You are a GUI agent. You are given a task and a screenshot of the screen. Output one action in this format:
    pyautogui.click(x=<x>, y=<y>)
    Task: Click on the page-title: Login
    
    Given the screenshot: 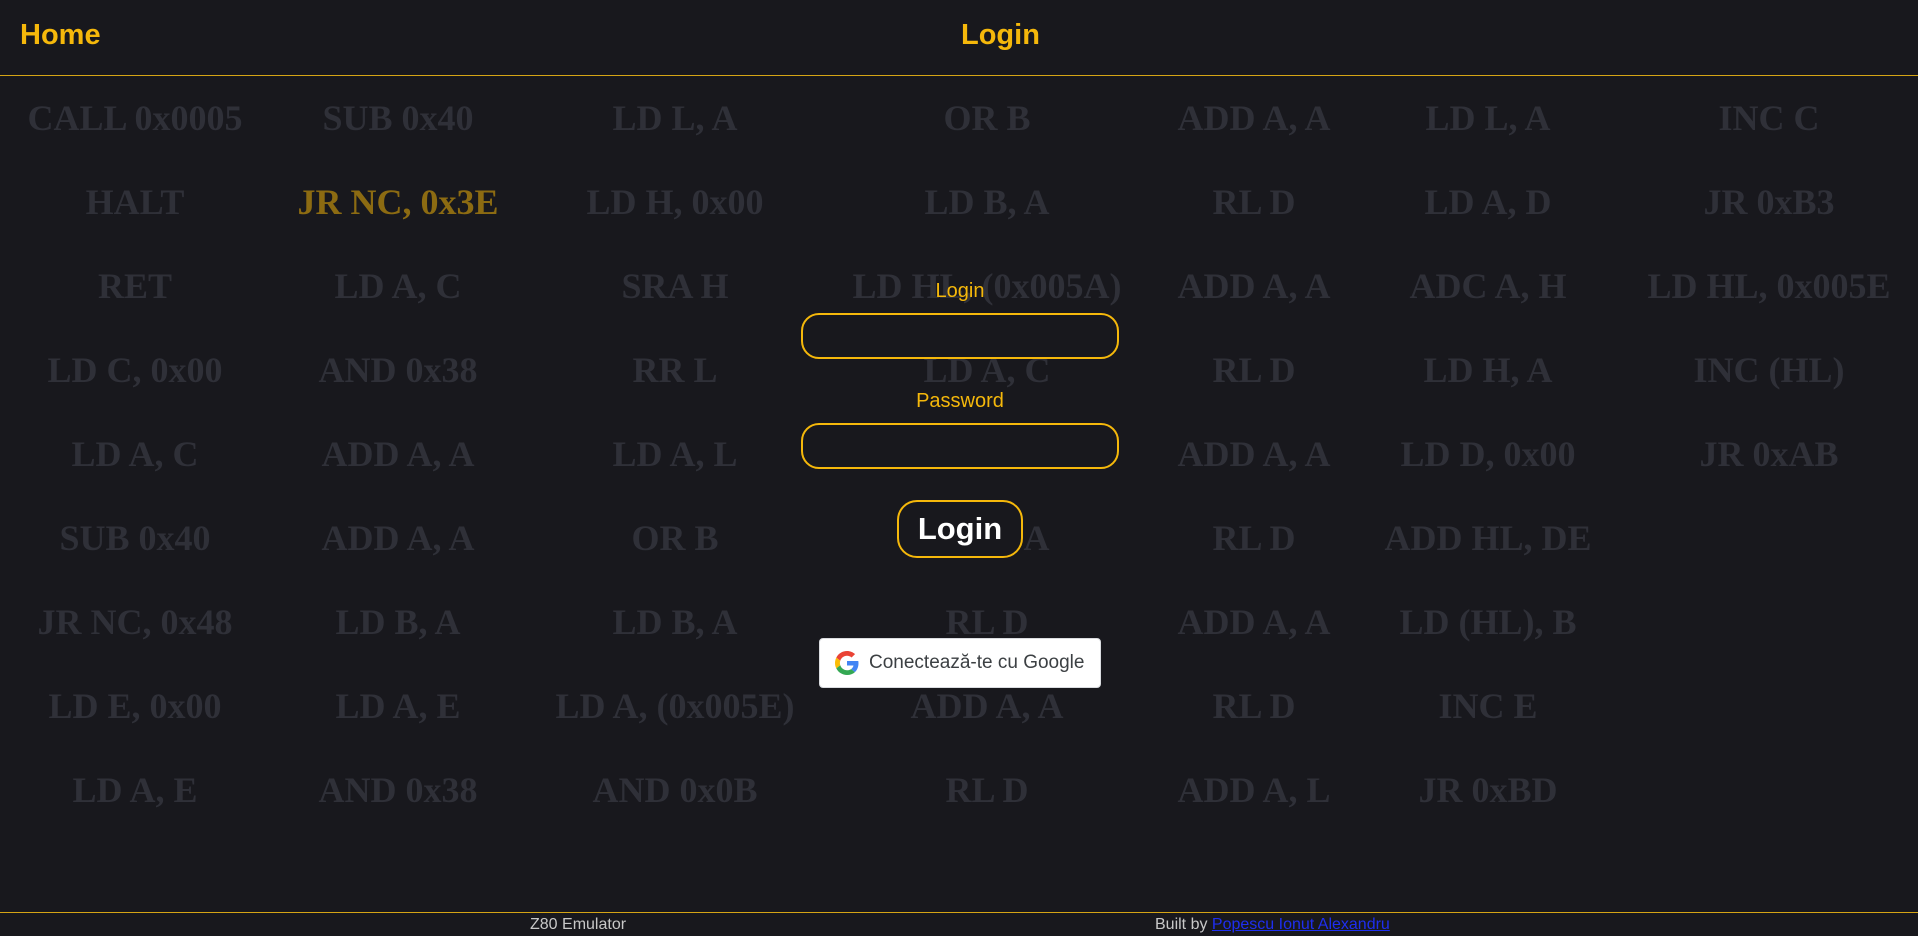 What is the action you would take?
    pyautogui.click(x=1000, y=35)
    